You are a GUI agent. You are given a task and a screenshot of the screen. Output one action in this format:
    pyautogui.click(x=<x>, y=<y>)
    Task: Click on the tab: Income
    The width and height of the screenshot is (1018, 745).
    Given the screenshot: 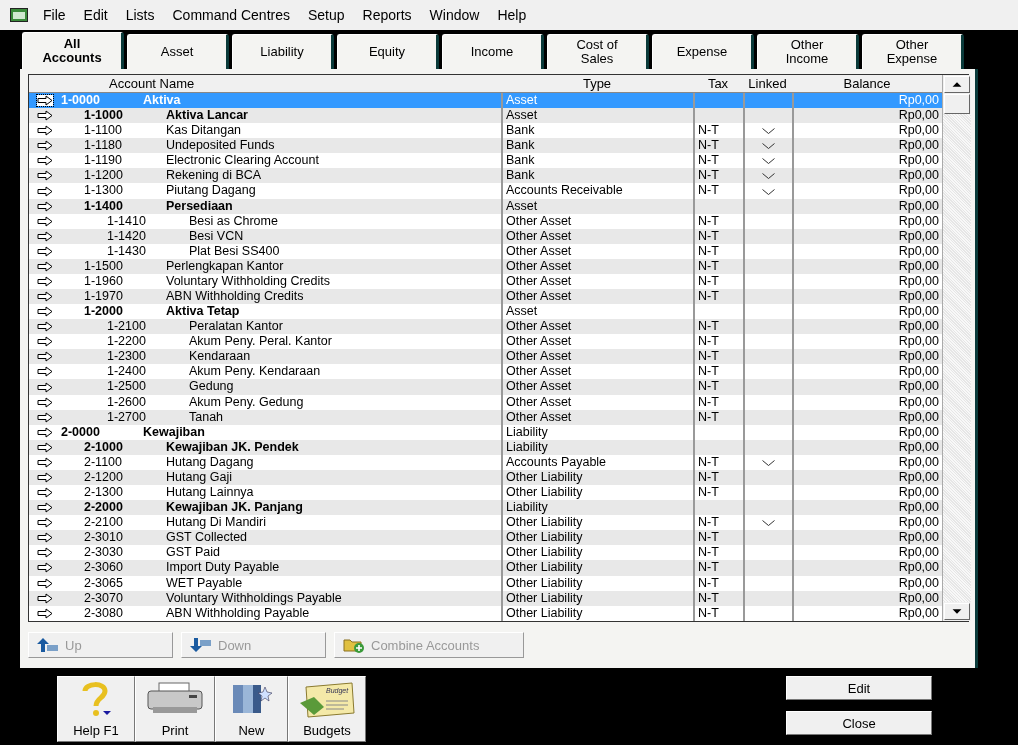 What is the action you would take?
    pyautogui.click(x=493, y=51)
    